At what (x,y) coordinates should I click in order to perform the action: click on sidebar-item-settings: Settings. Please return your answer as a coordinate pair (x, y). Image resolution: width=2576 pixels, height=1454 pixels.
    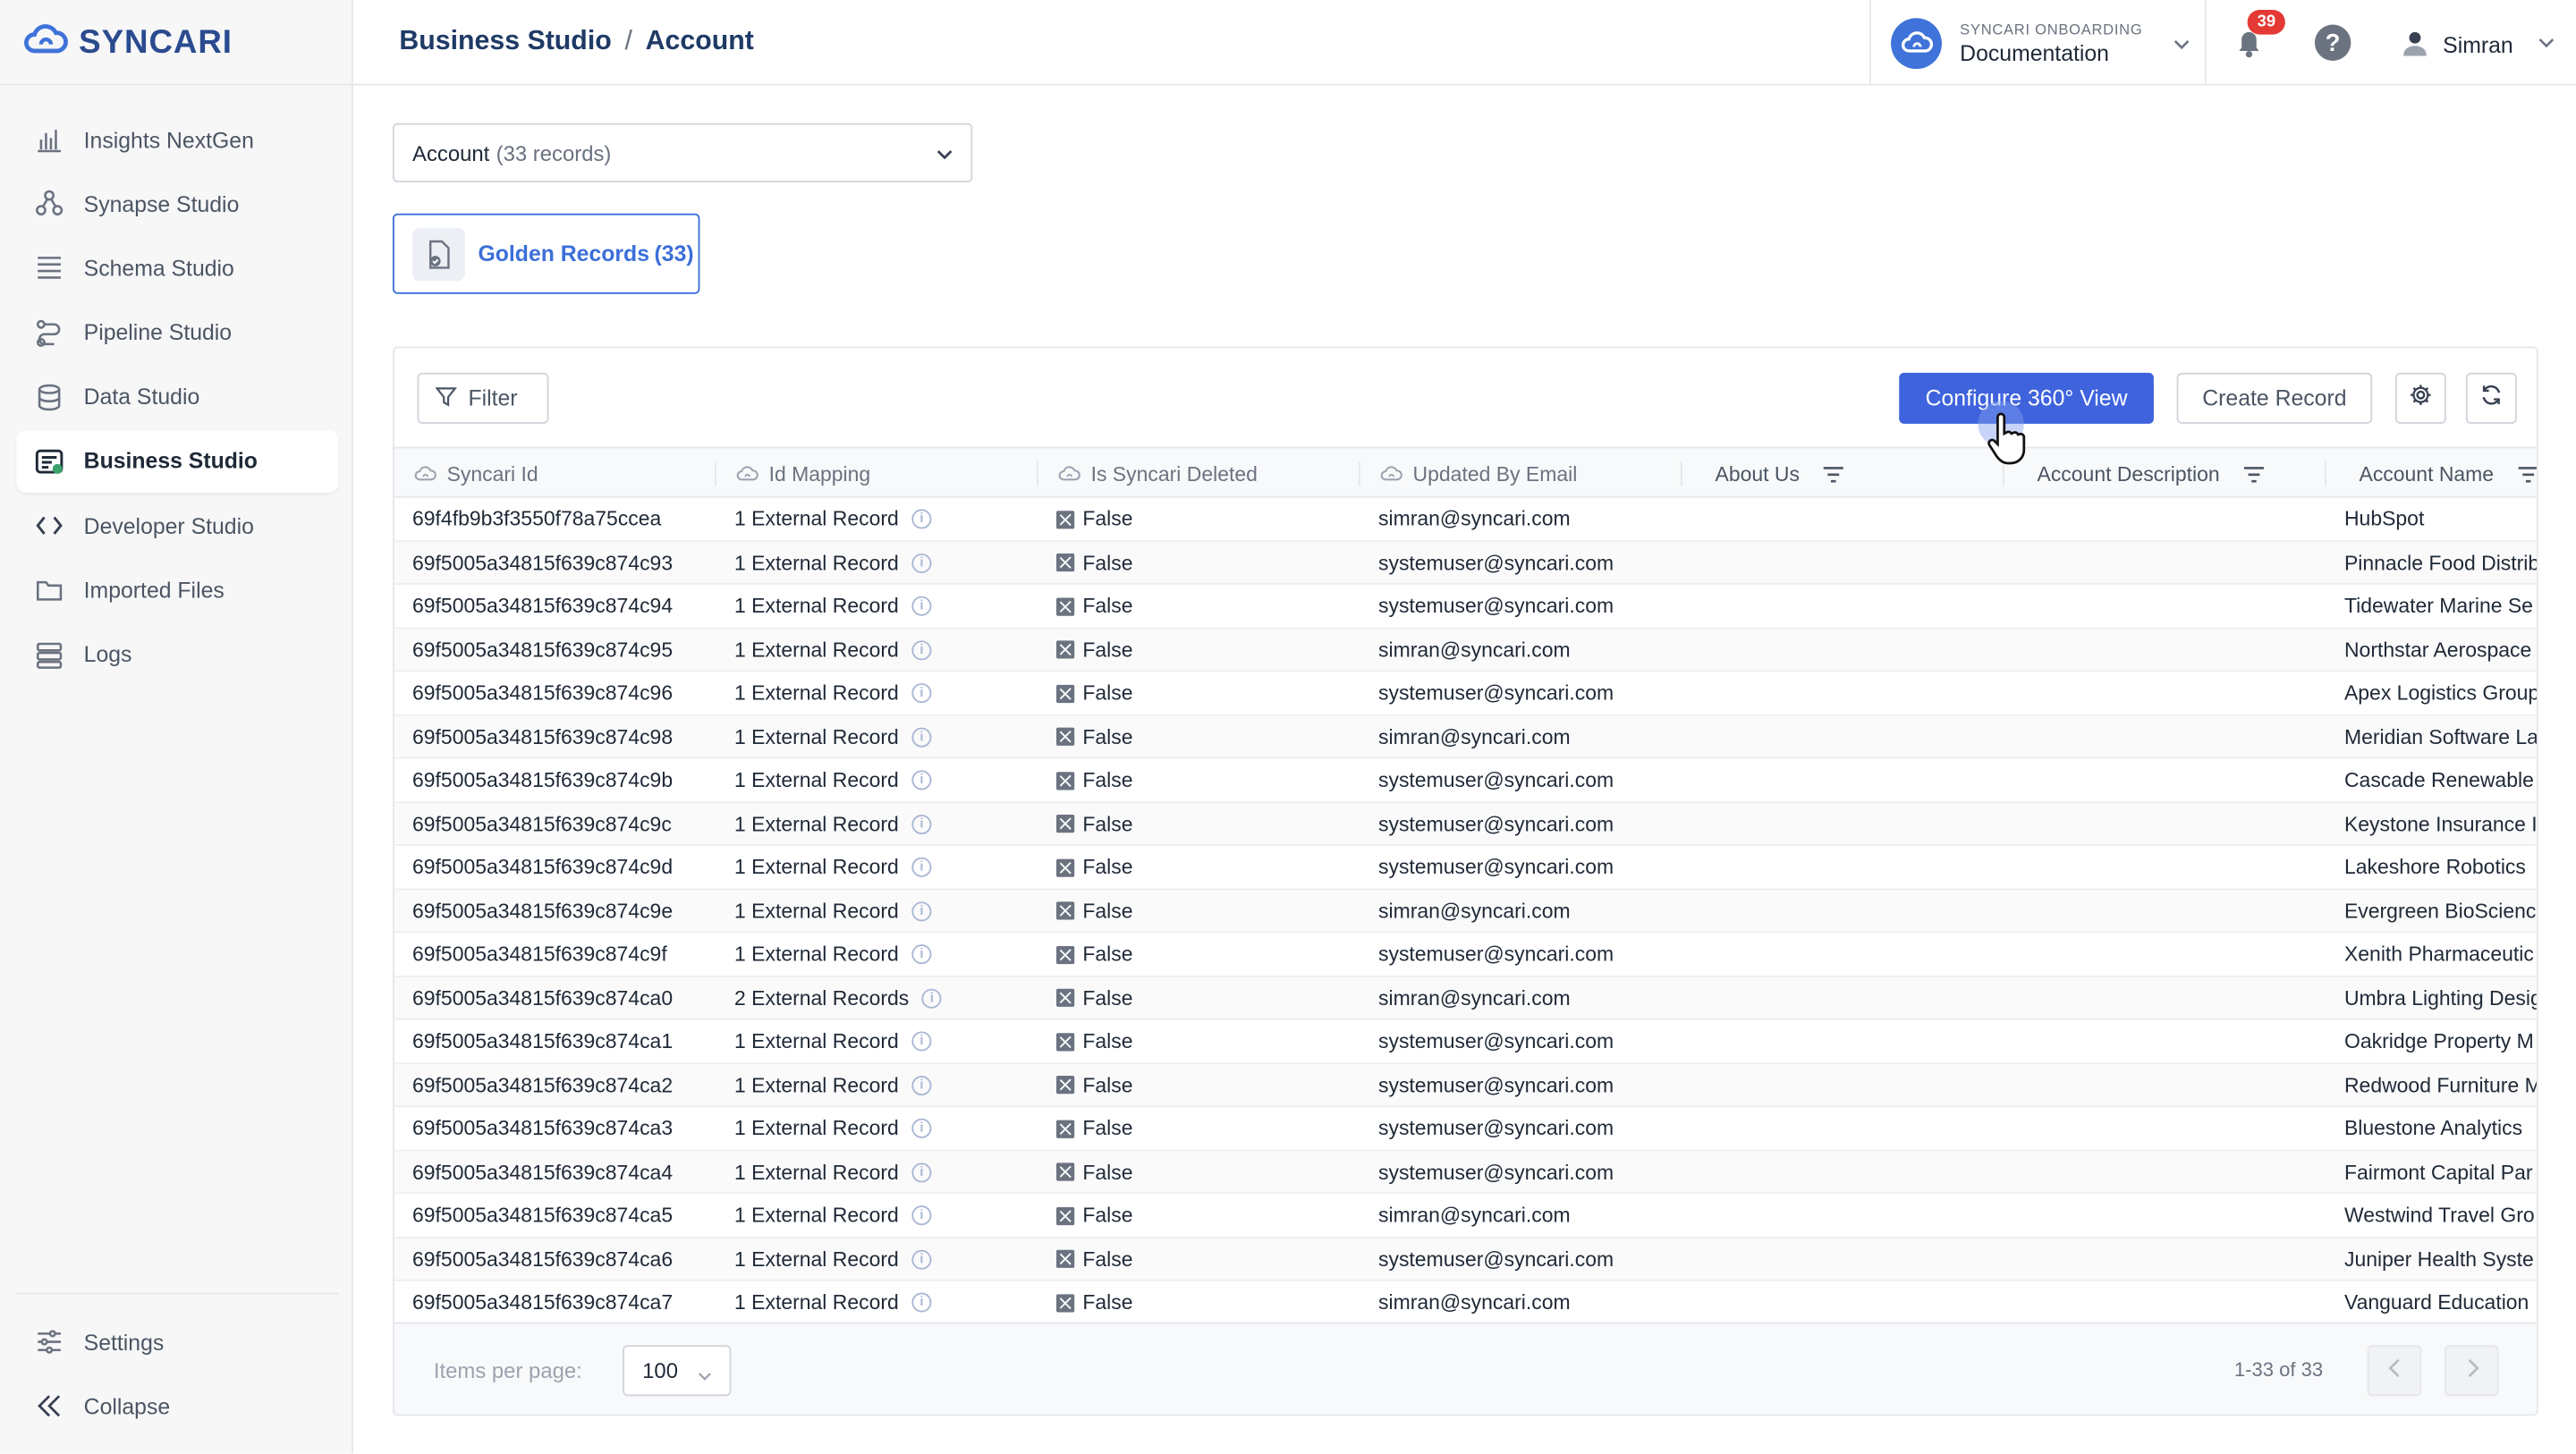
    Looking at the image, I should click on (177, 1343).